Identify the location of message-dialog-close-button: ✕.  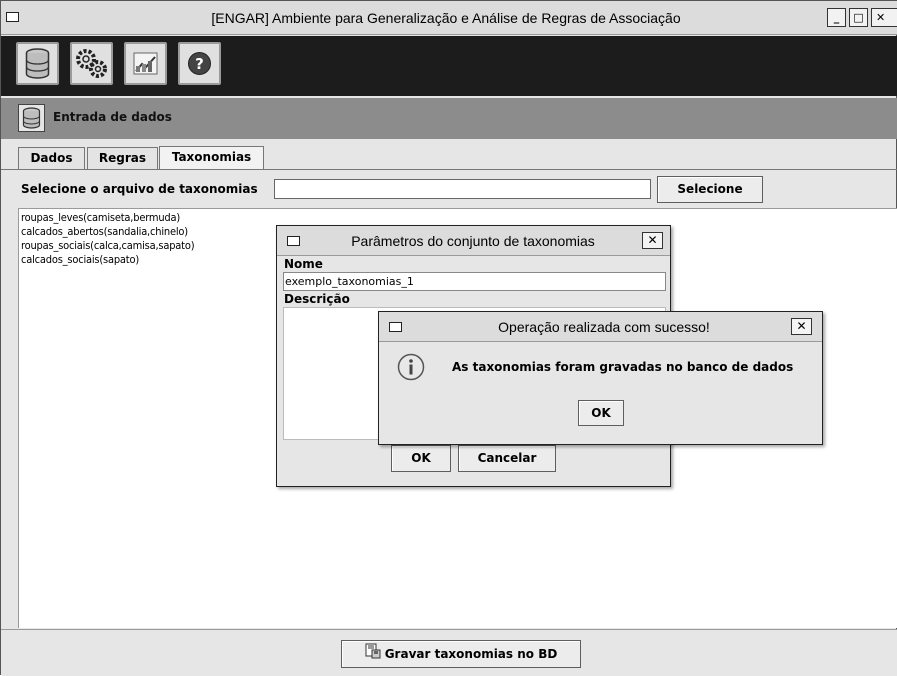
(801, 326).